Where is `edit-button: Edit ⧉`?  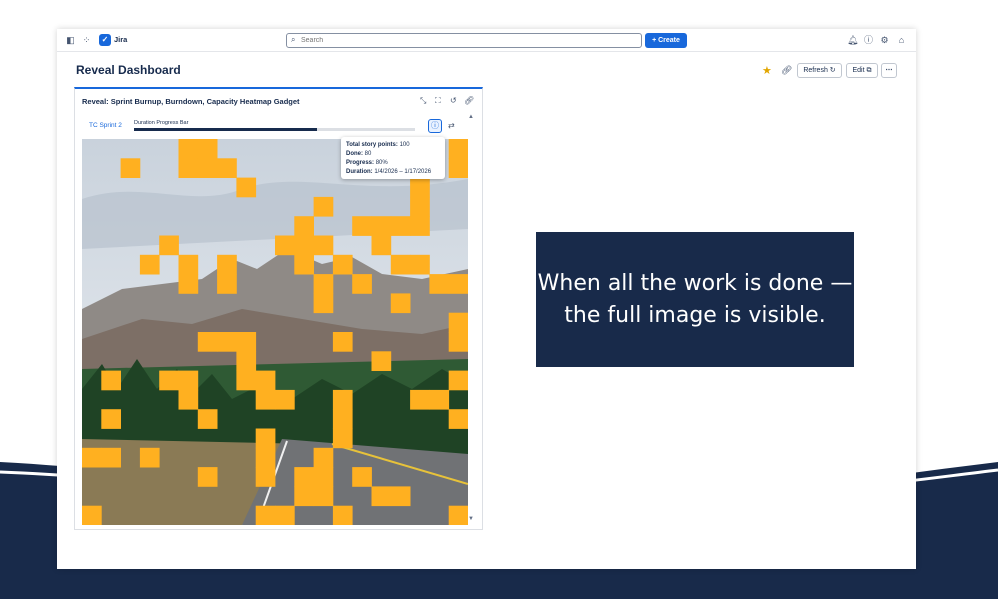
edit-button: Edit ⧉ is located at coordinates (862, 70).